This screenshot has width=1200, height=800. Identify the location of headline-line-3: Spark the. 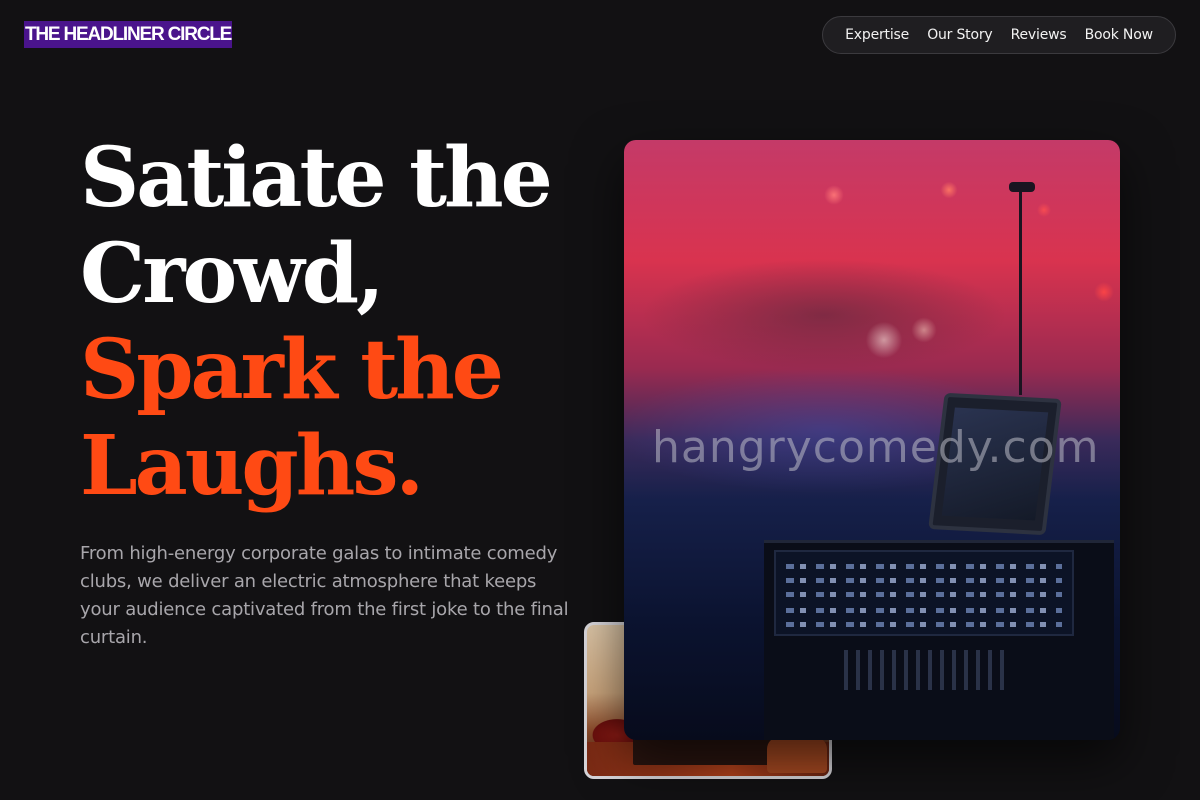
(292, 370).